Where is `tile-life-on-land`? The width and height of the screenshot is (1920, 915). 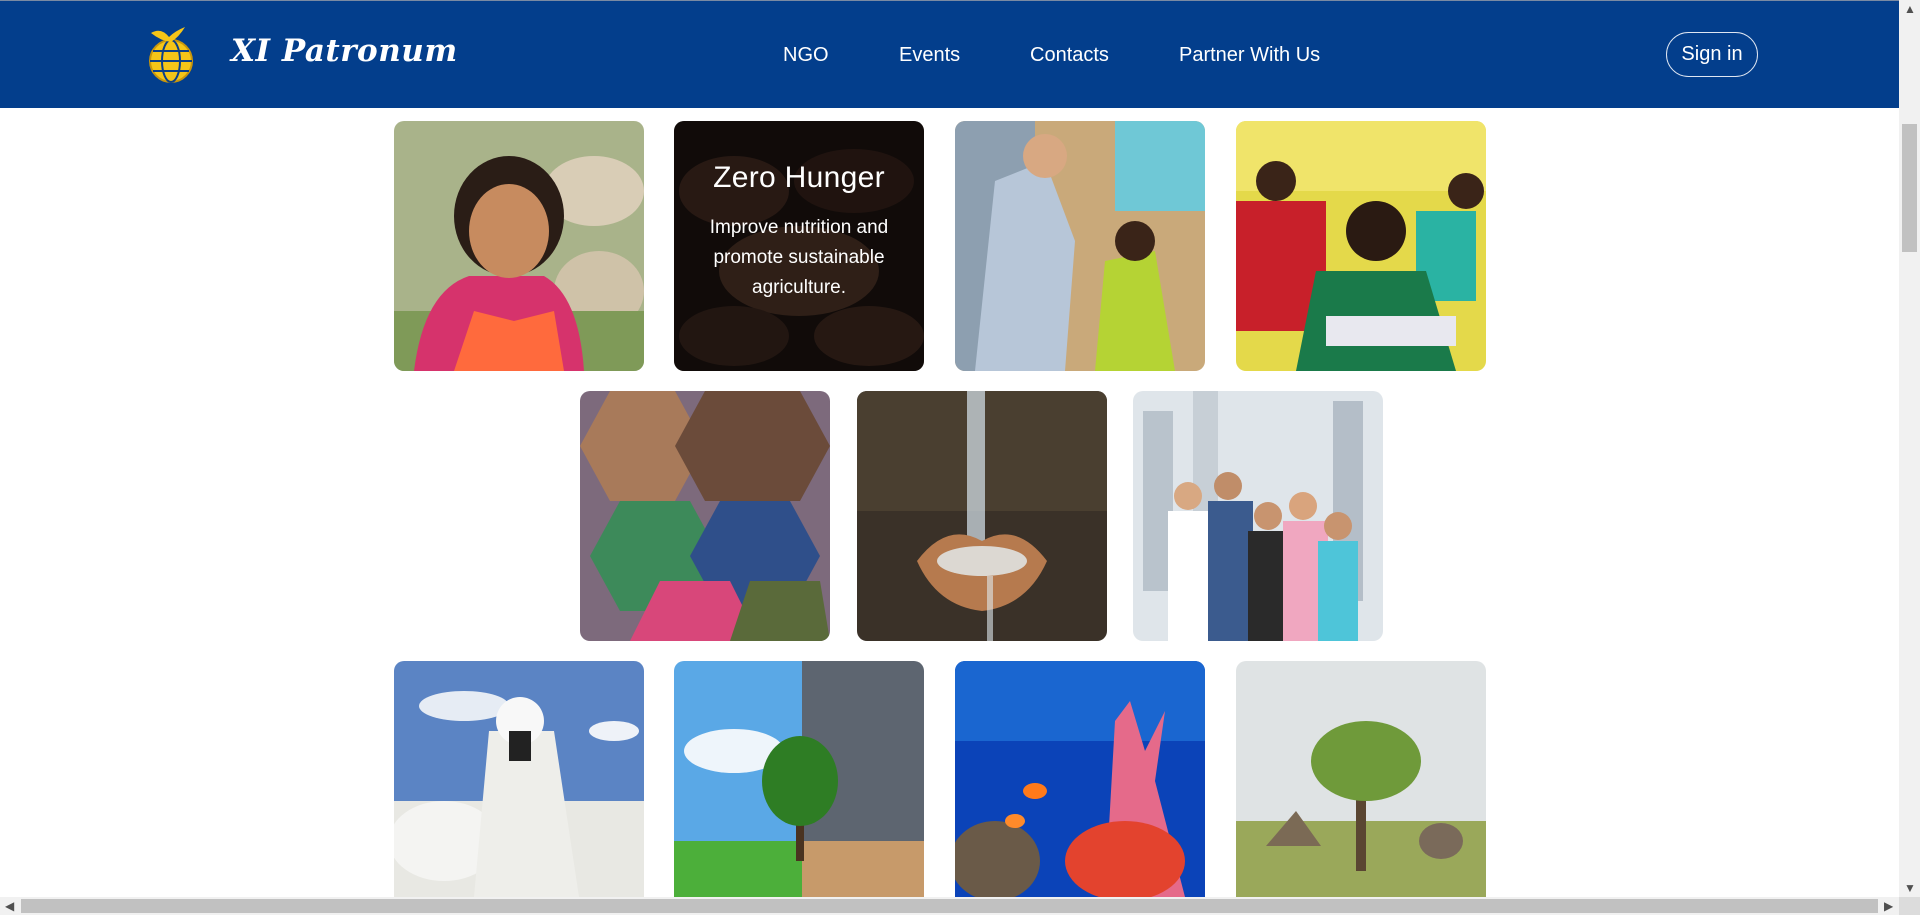 tile-life-on-land is located at coordinates (1361, 779).